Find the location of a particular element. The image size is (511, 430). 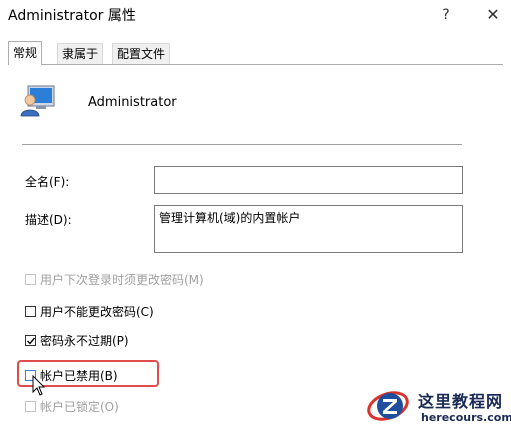

username-label: Administrator is located at coordinates (132, 102).